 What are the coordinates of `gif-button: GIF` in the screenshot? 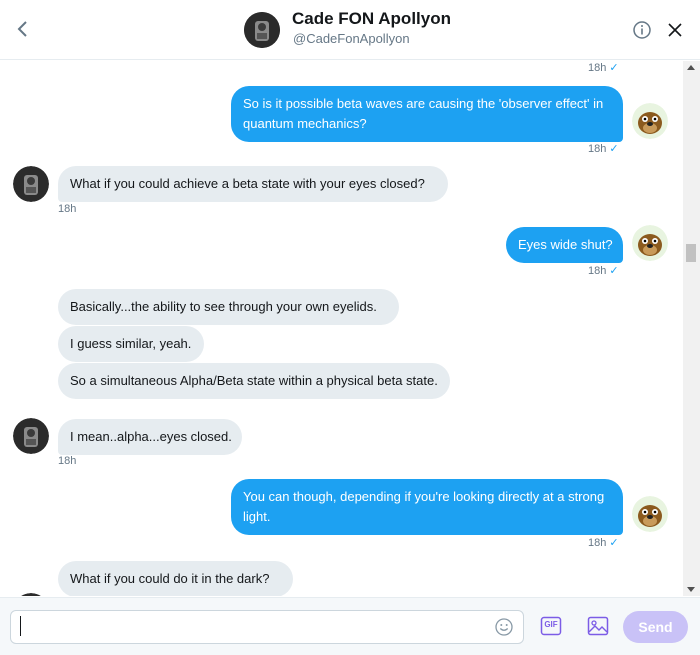 It's located at (551, 626).